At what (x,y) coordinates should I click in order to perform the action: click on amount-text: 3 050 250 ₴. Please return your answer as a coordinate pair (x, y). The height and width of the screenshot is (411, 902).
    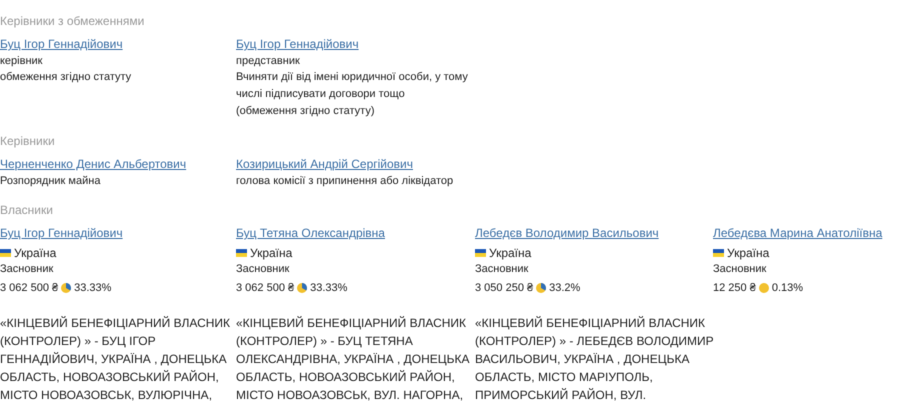
    Looking at the image, I should click on (504, 288).